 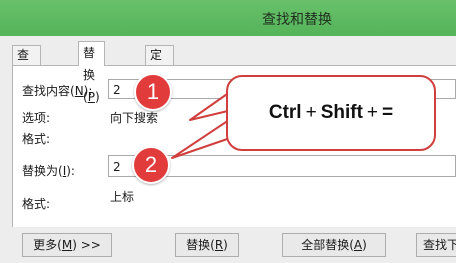 I want to click on tab-replace-suffix: ), so click(x=97, y=97).